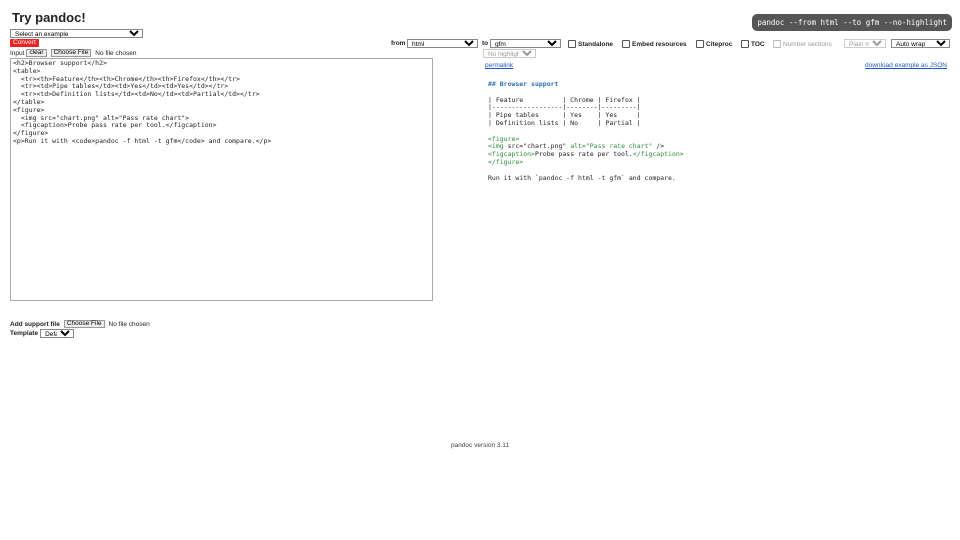  What do you see at coordinates (57, 333) in the screenshot?
I see `template-select: Default` at bounding box center [57, 333].